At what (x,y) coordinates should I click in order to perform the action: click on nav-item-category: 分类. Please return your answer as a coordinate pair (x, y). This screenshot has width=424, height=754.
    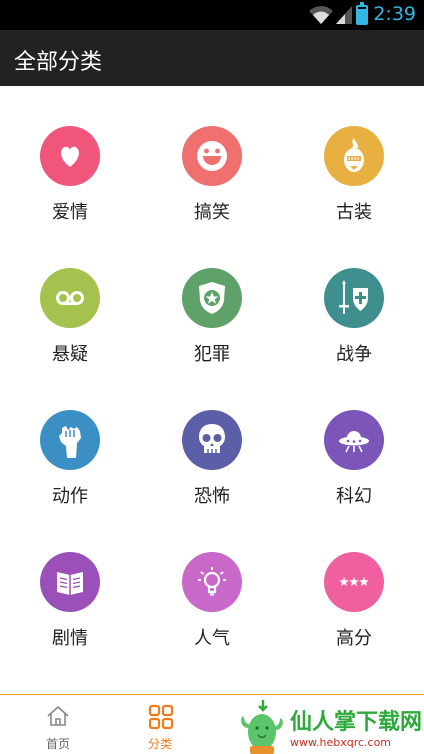
    Looking at the image, I should click on (160, 724).